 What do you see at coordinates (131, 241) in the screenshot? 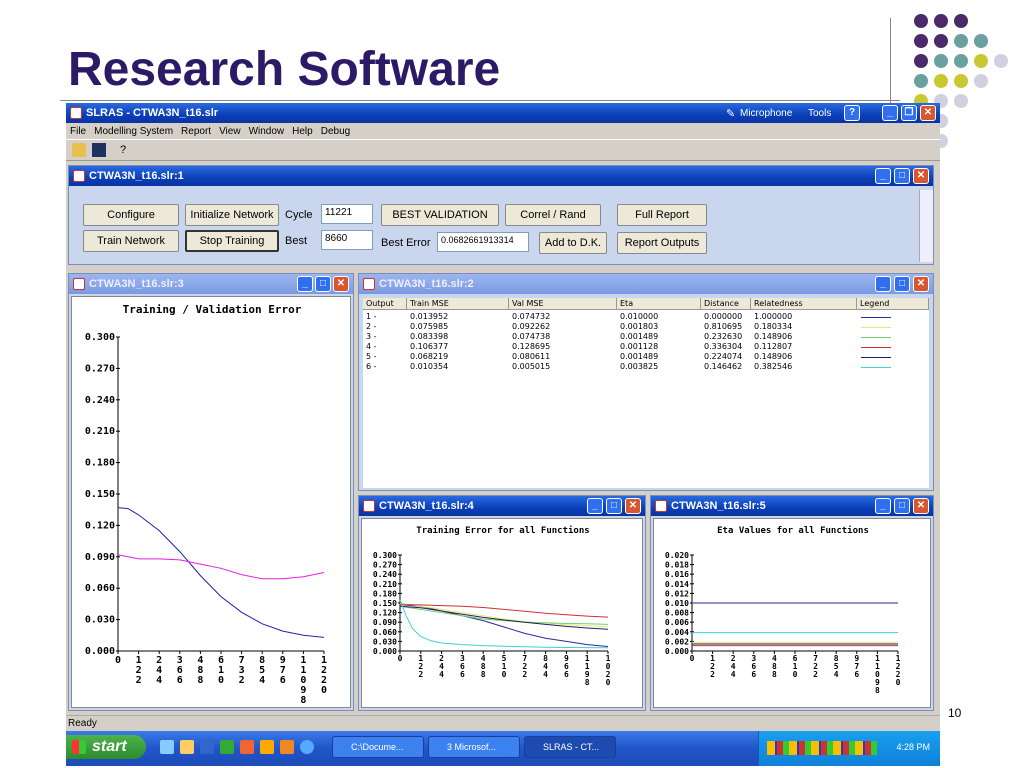
I see `train-network-button: Train Network` at bounding box center [131, 241].